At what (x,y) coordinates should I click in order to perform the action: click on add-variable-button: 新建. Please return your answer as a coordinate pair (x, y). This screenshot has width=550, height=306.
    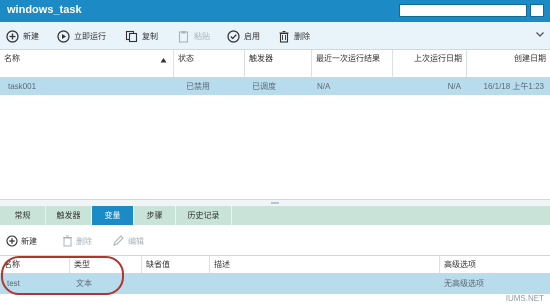
    Looking at the image, I should click on (21, 241).